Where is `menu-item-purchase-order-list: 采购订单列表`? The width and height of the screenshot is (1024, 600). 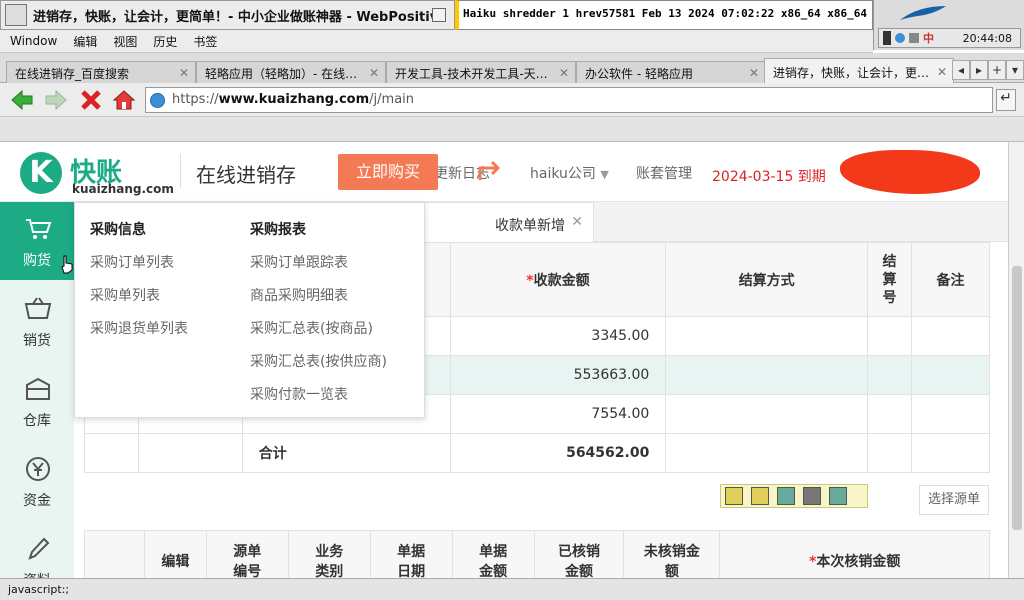
menu-item-purchase-order-list: 采购订单列表 is located at coordinates (139, 268).